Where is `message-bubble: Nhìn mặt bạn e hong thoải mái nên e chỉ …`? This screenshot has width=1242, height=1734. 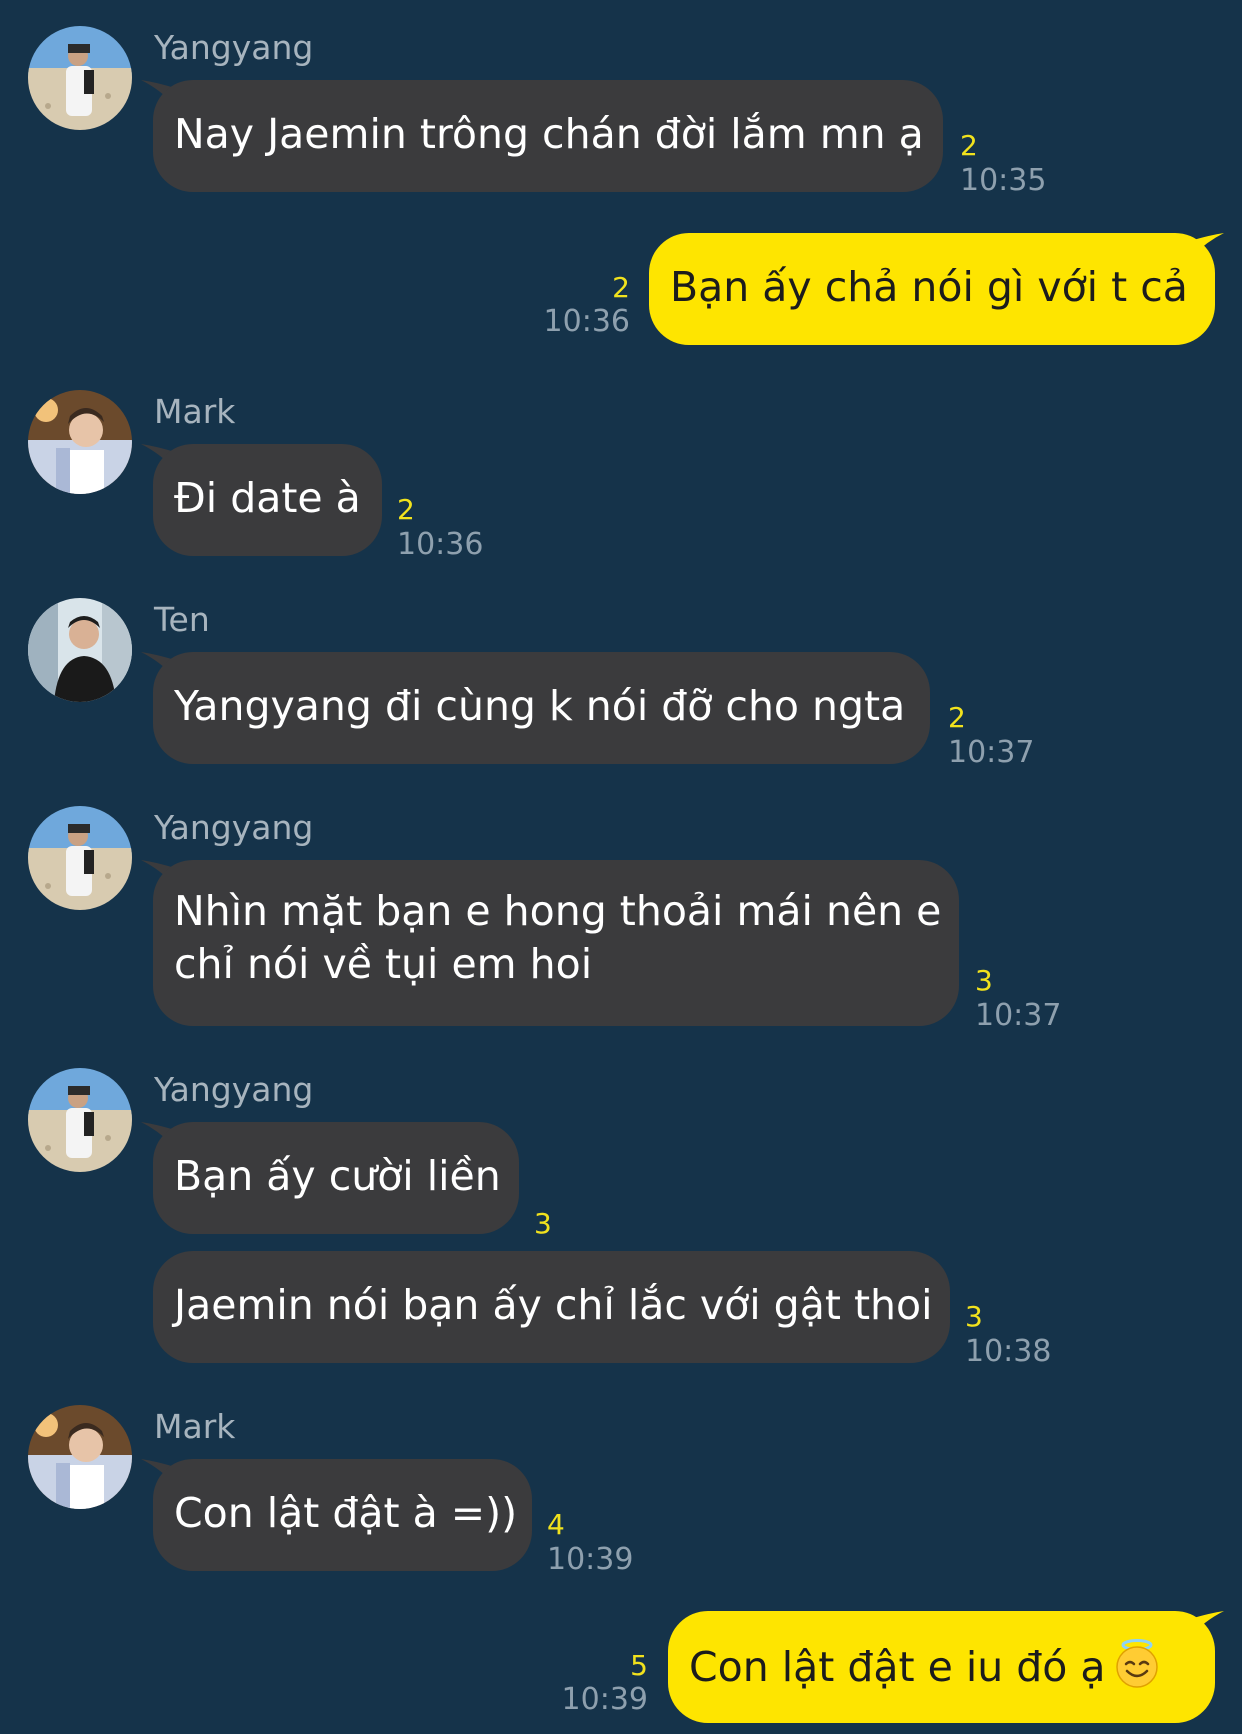 message-bubble: Nhìn mặt bạn e hong thoải mái nên e chỉ … is located at coordinates (556, 943).